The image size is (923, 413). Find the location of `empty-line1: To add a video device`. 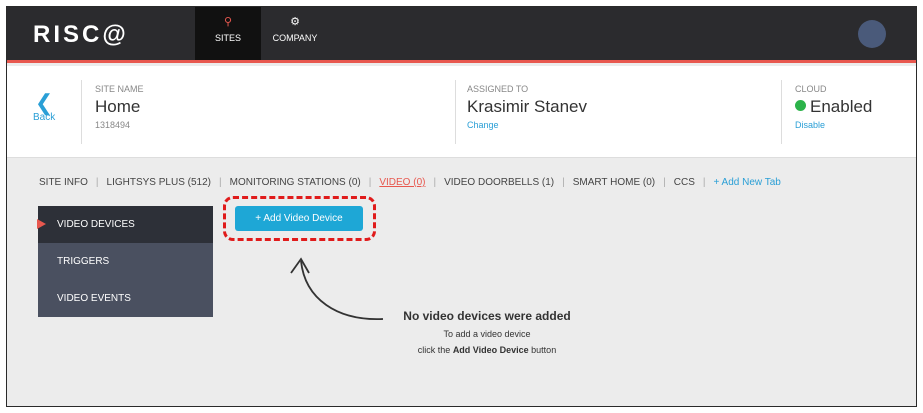

empty-line1: To add a video device is located at coordinates (487, 334).